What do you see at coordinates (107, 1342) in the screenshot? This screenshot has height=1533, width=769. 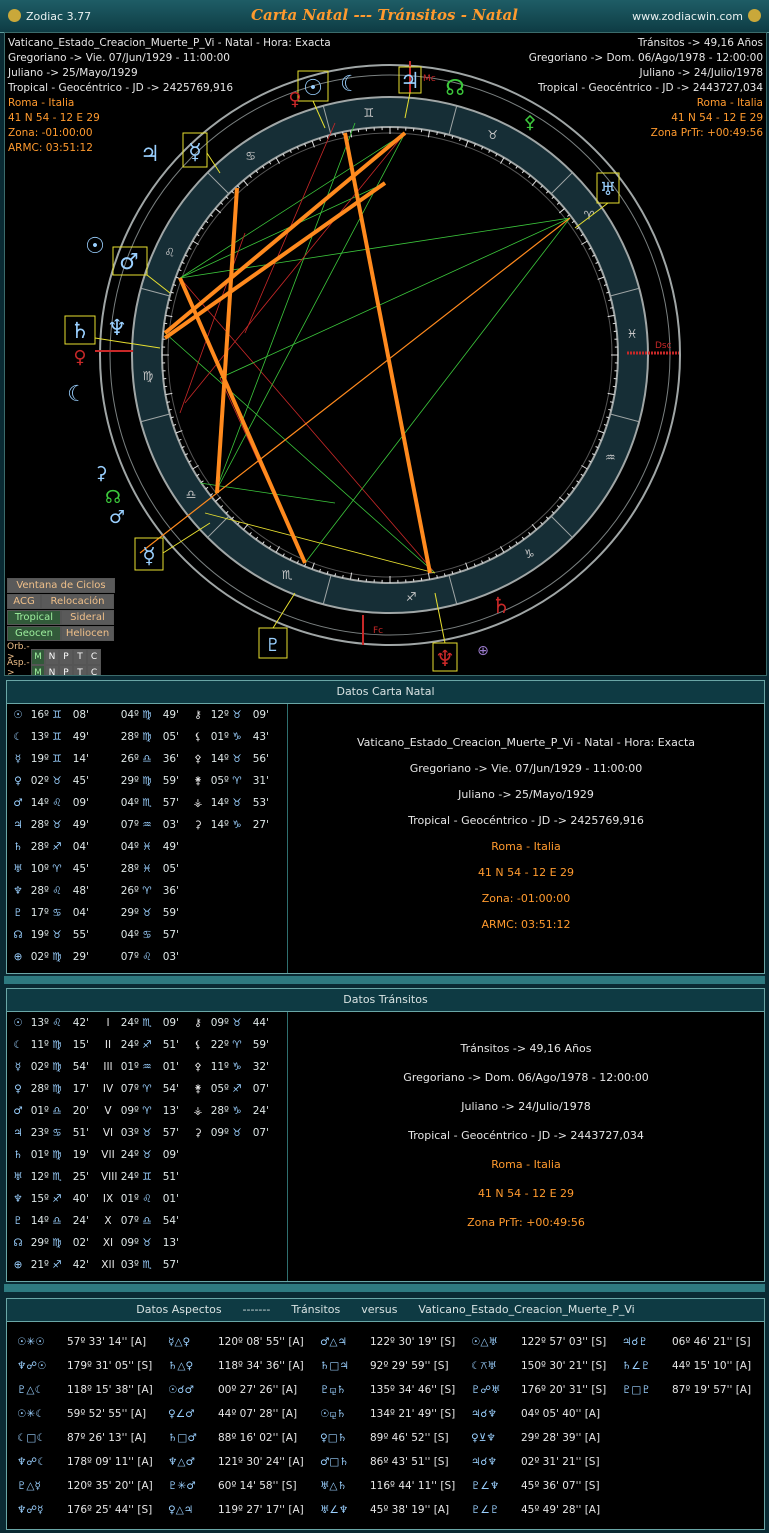 I see `aspect-value: 57º 33' 14'' [A]` at bounding box center [107, 1342].